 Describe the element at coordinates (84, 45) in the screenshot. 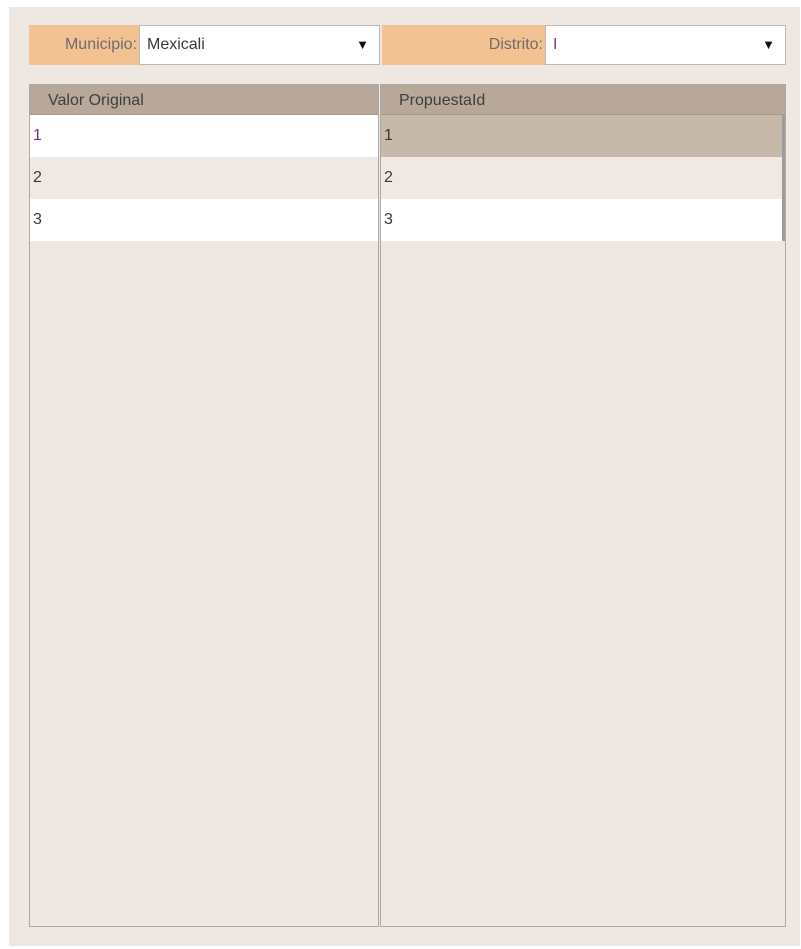

I see `municipio-label: Municipio:` at that location.